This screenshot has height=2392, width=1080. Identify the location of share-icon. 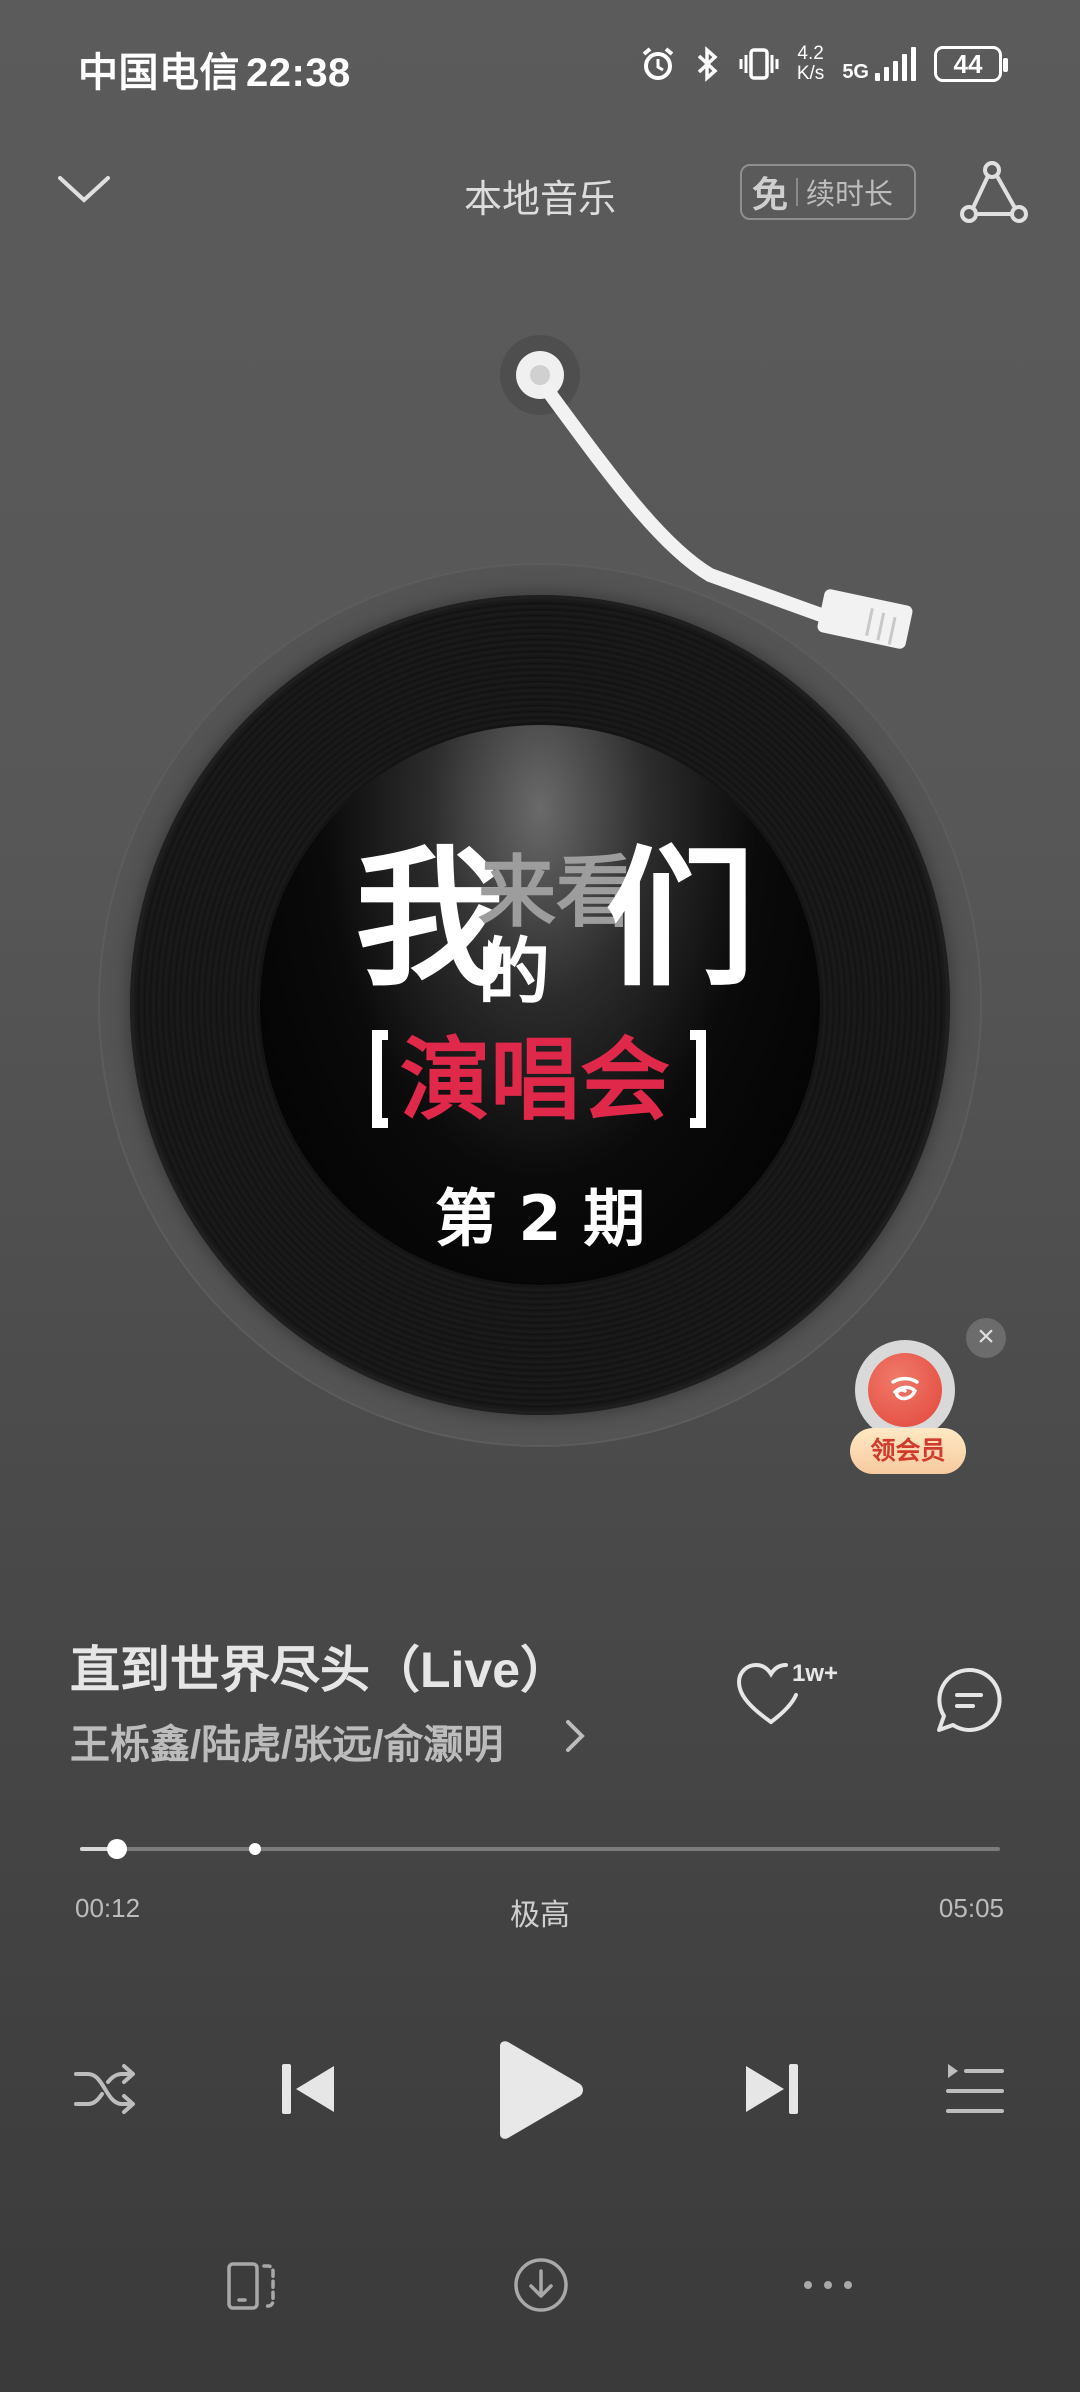
(995, 193).